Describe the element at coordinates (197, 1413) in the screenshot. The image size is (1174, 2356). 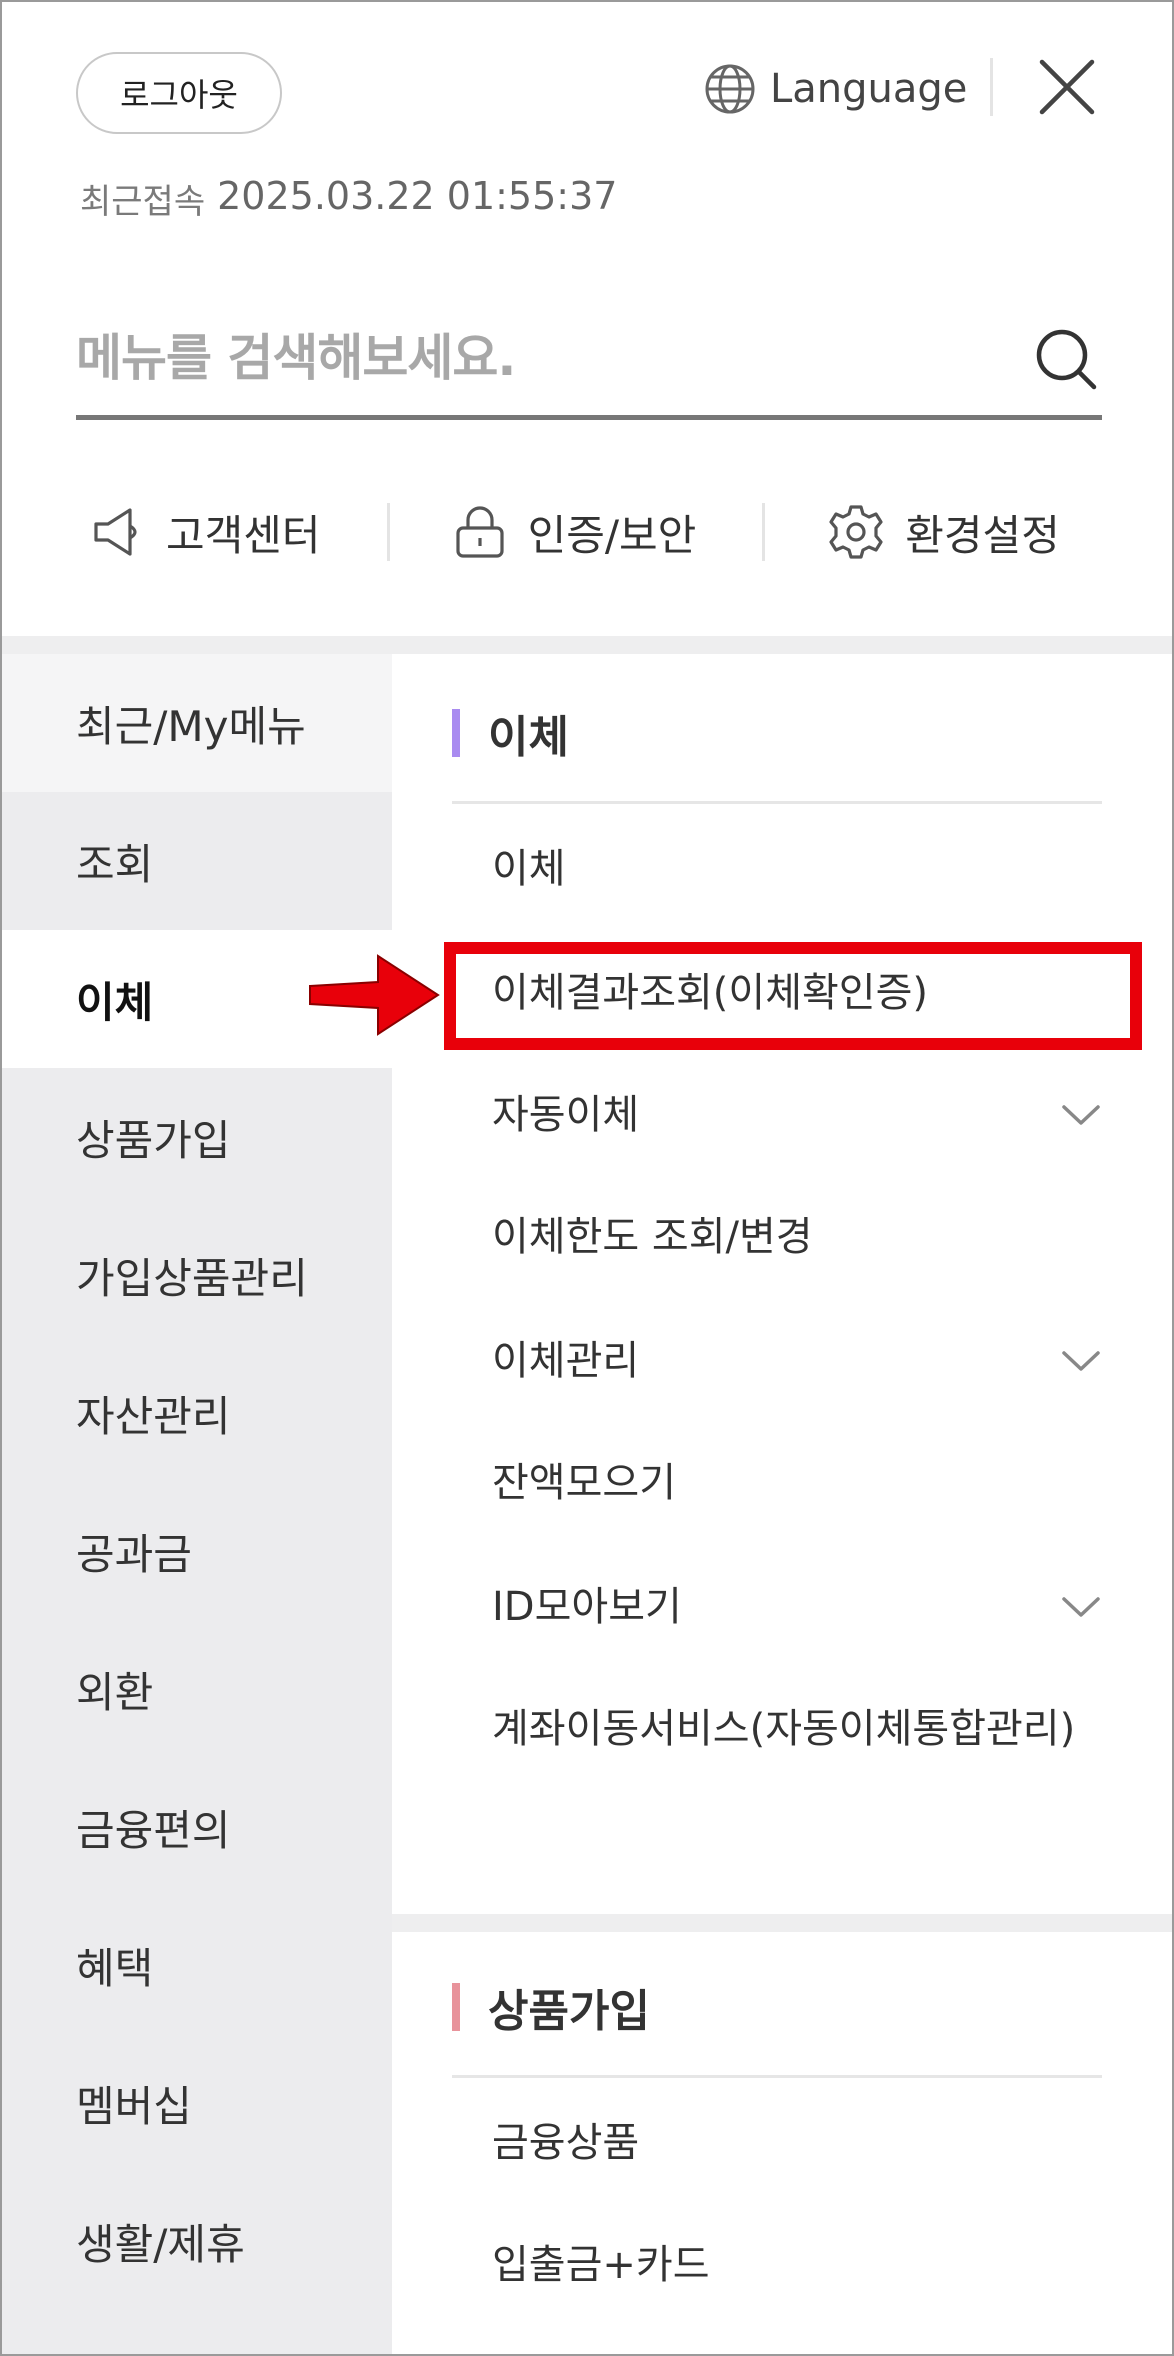
I see `category-asset-manage: 자산관리` at that location.